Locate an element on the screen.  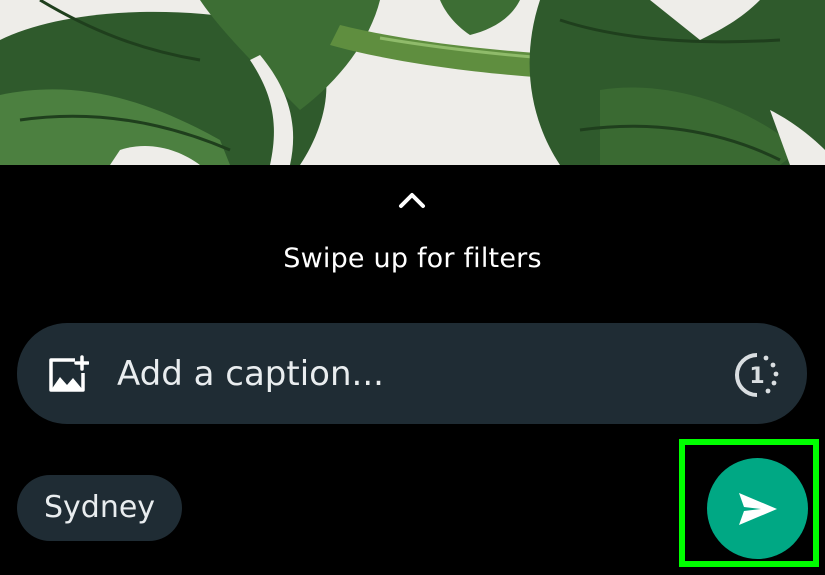
send-button is located at coordinates (757, 508).